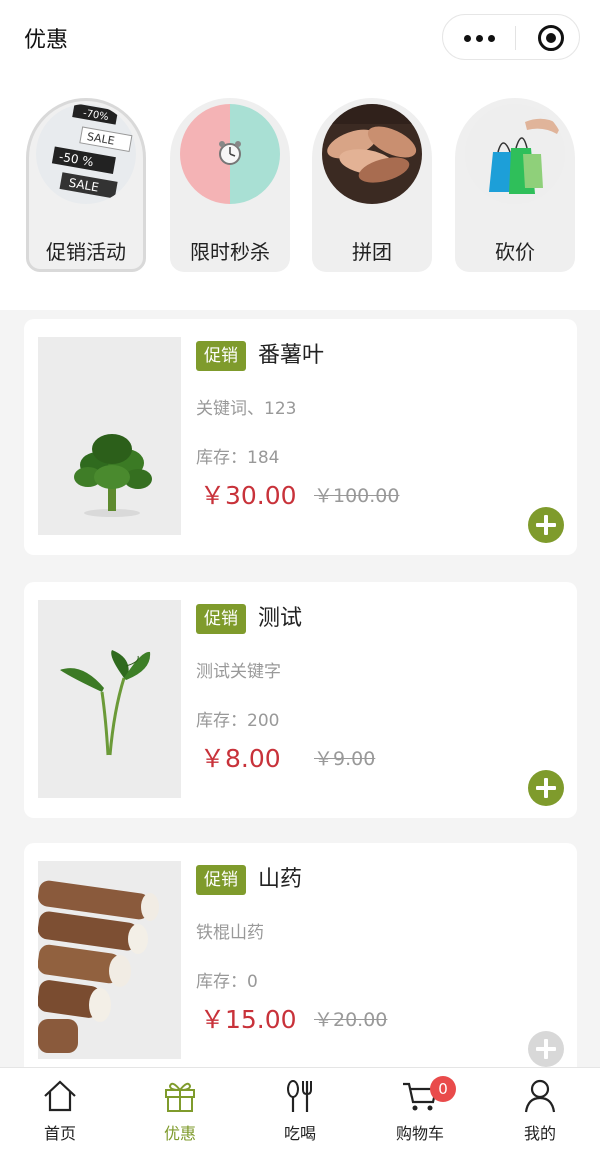  What do you see at coordinates (372, 154) in the screenshot?
I see `stacked-hands-icon` at bounding box center [372, 154].